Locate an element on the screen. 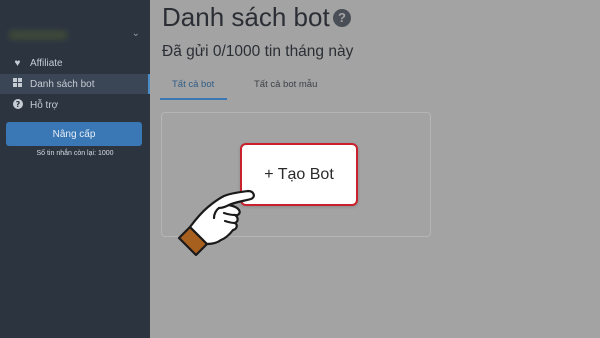  pointing-hand-icon is located at coordinates (216, 223).